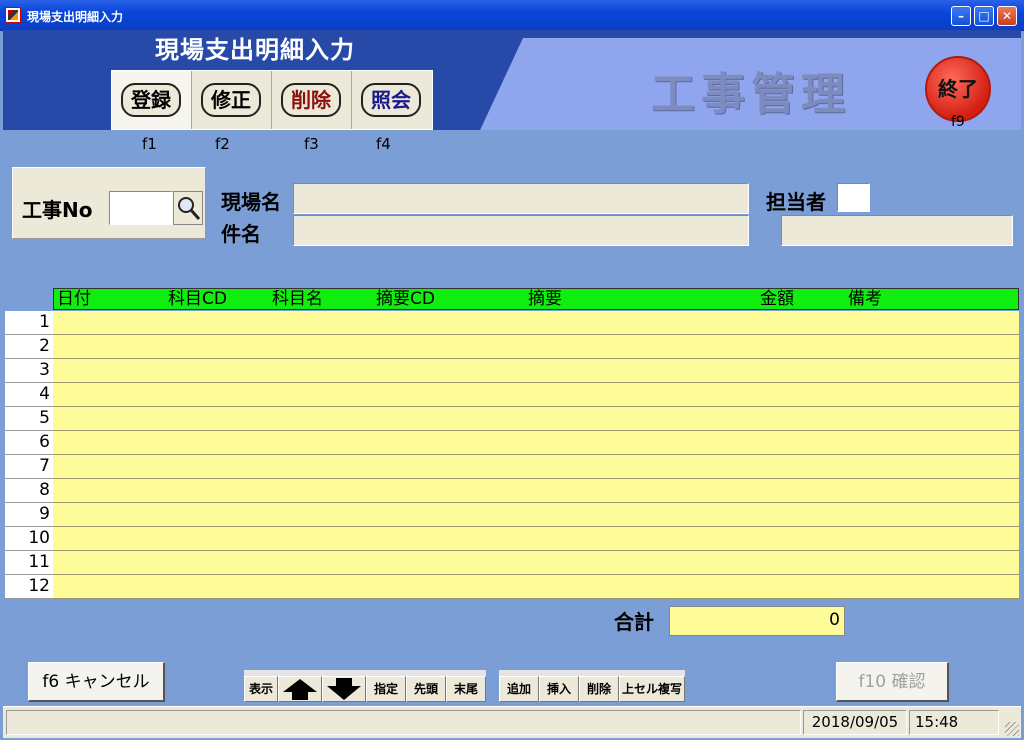 The image size is (1024, 740). I want to click on navigation-toolbar: 表示 指定 先頭 末尾, so click(365, 686).